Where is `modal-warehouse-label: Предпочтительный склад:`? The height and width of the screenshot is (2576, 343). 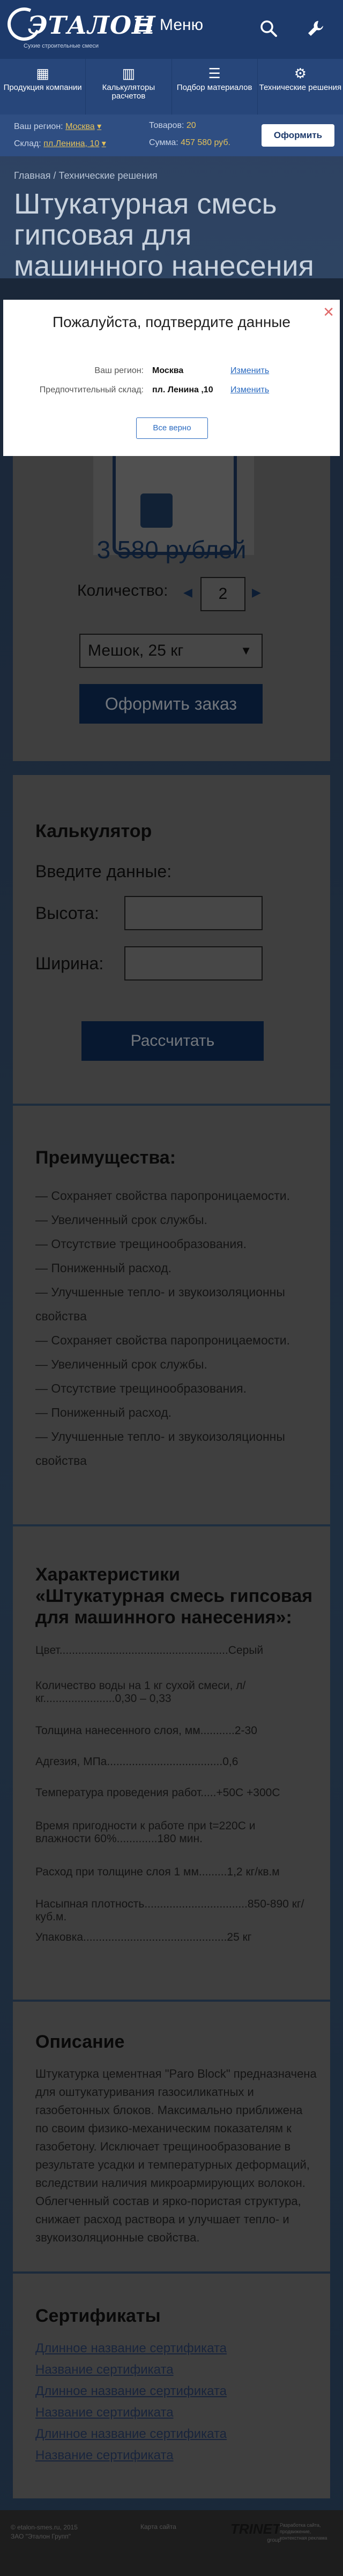
modal-warehouse-label: Предпочтительный склад: is located at coordinates (91, 389).